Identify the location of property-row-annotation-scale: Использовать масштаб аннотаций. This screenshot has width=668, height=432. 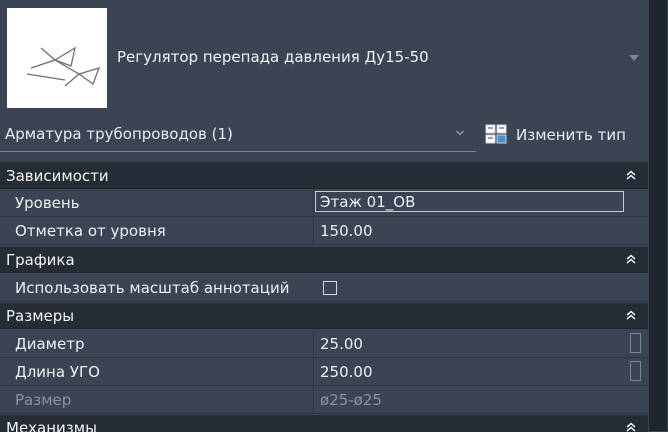
(324, 288).